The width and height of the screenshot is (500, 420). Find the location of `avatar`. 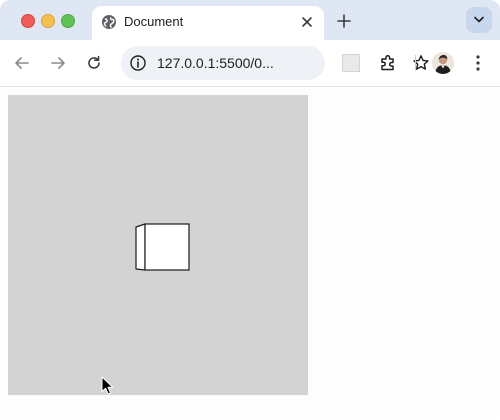

avatar is located at coordinates (443, 63).